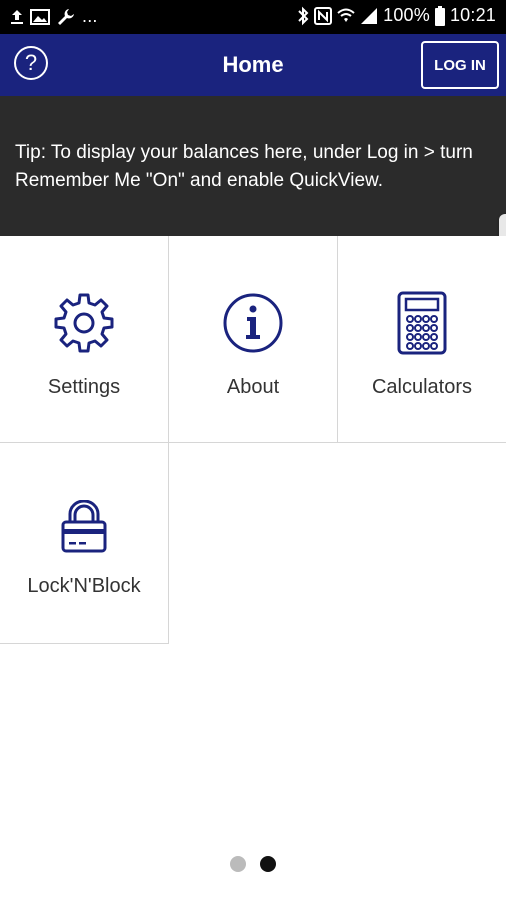  I want to click on tile-about: About, so click(253, 339).